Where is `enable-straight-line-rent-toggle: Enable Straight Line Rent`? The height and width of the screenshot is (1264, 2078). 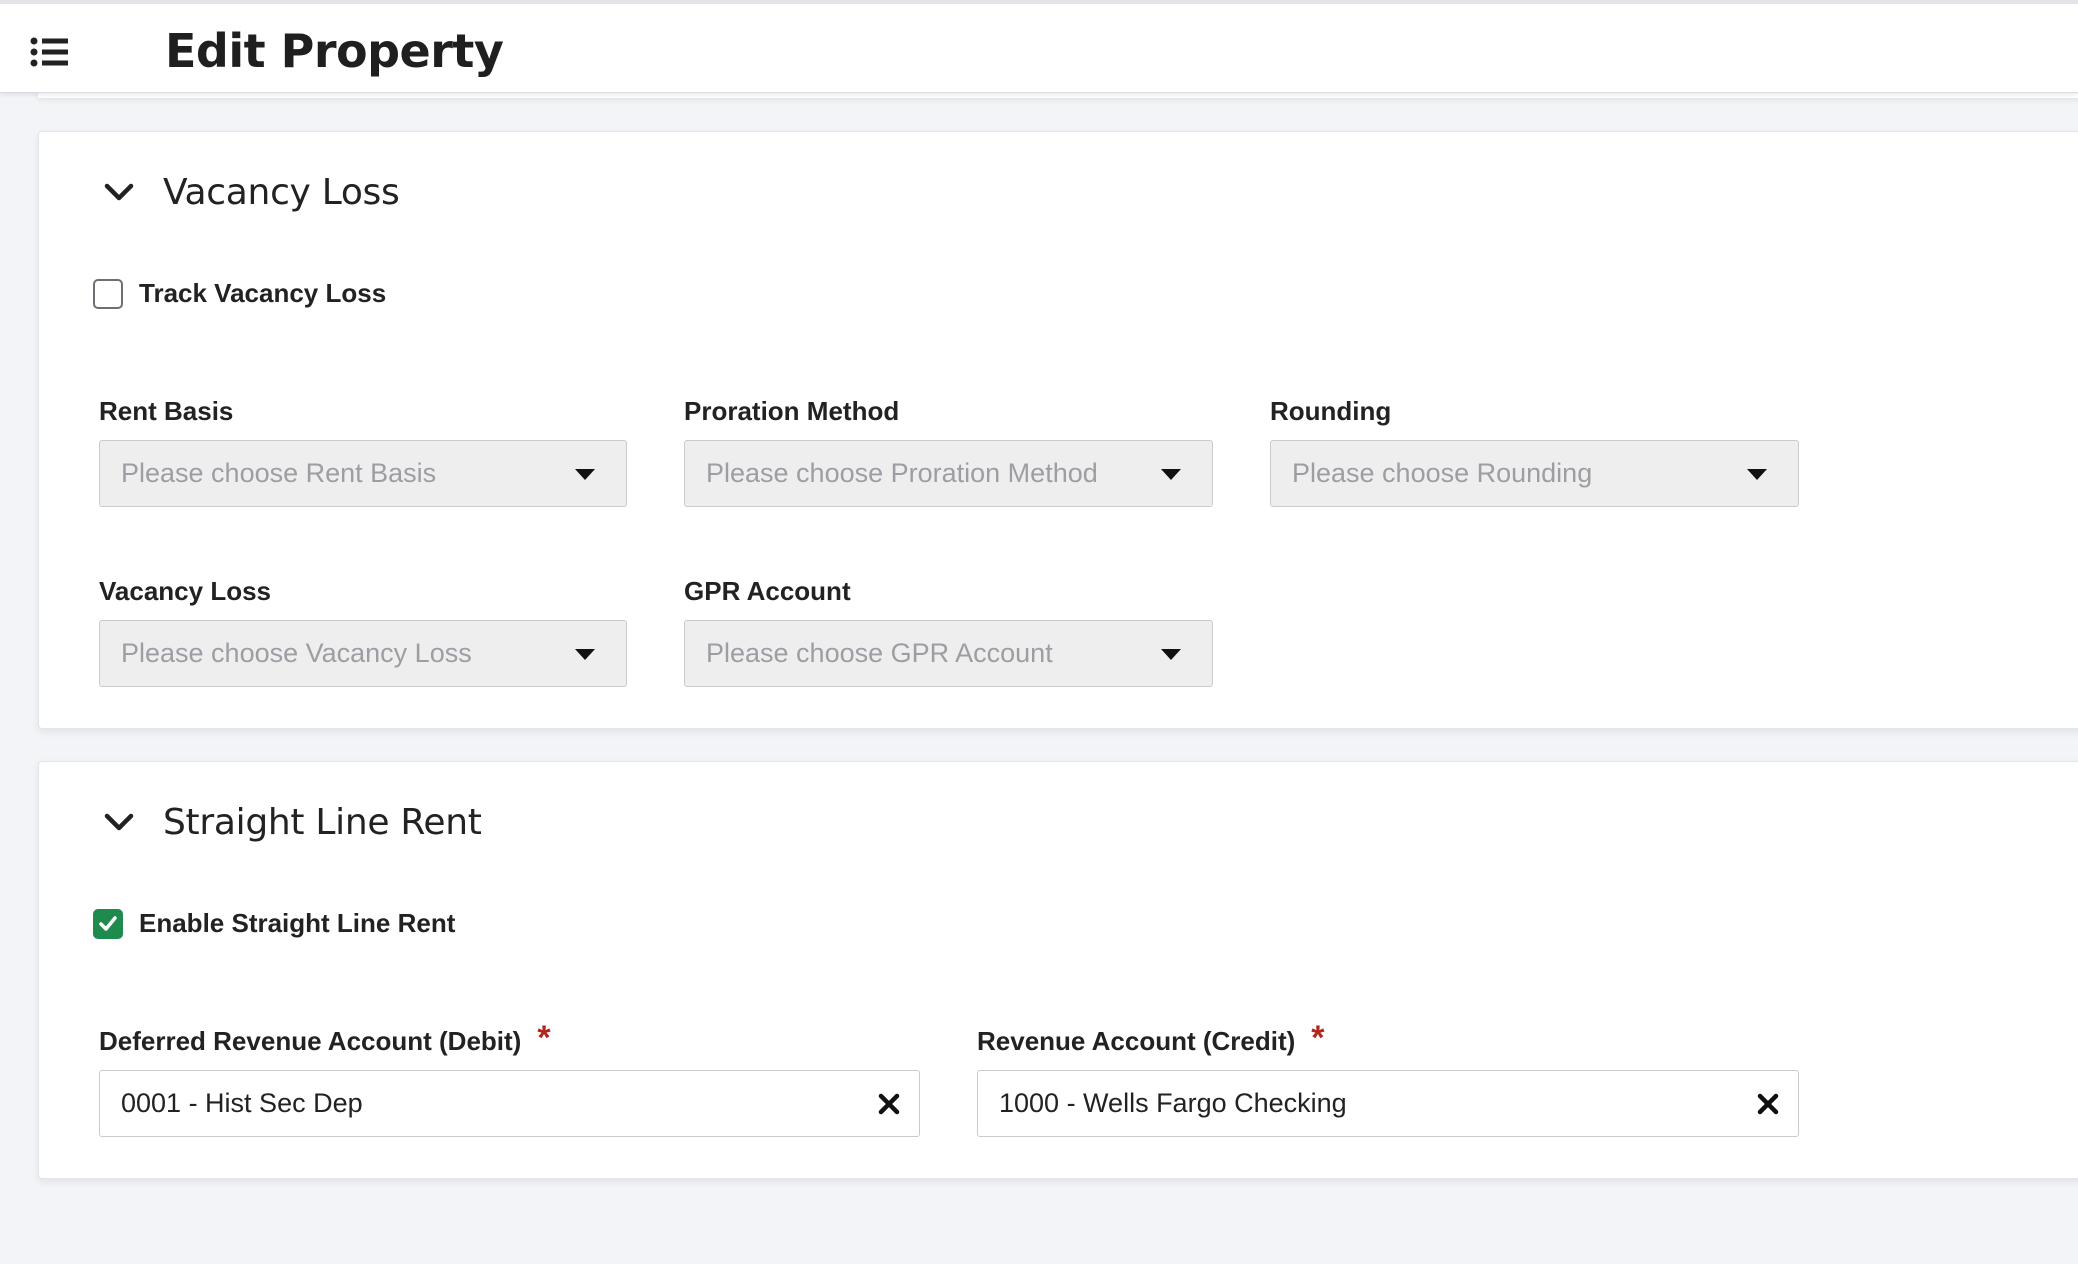
enable-straight-line-rent-toggle: Enable Straight Line Rent is located at coordinates (274, 923).